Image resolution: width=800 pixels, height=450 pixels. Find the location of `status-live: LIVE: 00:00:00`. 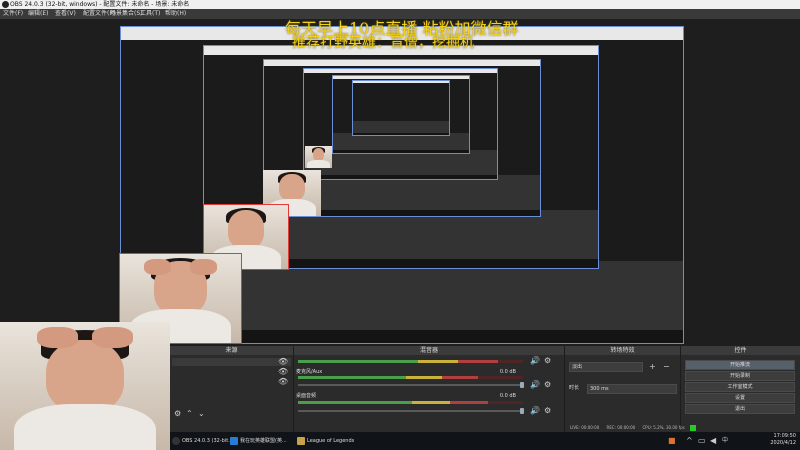

status-live: LIVE: 00:00:00 is located at coordinates (585, 427).